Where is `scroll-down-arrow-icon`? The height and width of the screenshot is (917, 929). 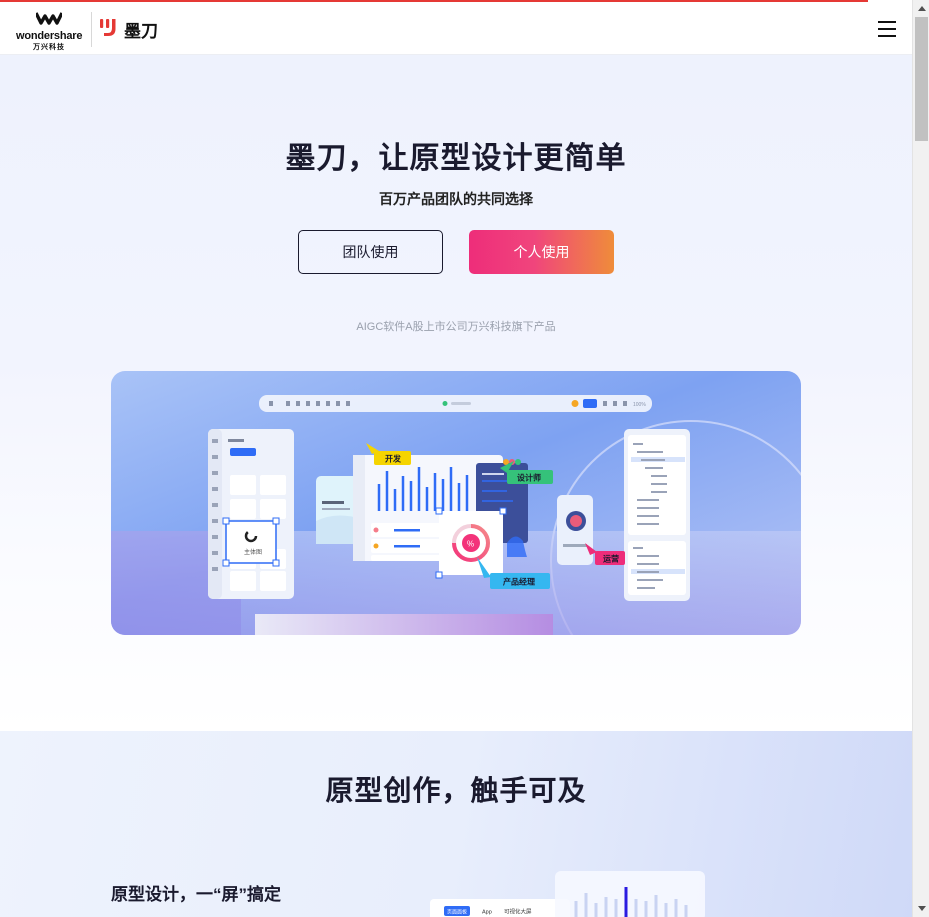 scroll-down-arrow-icon is located at coordinates (921, 908).